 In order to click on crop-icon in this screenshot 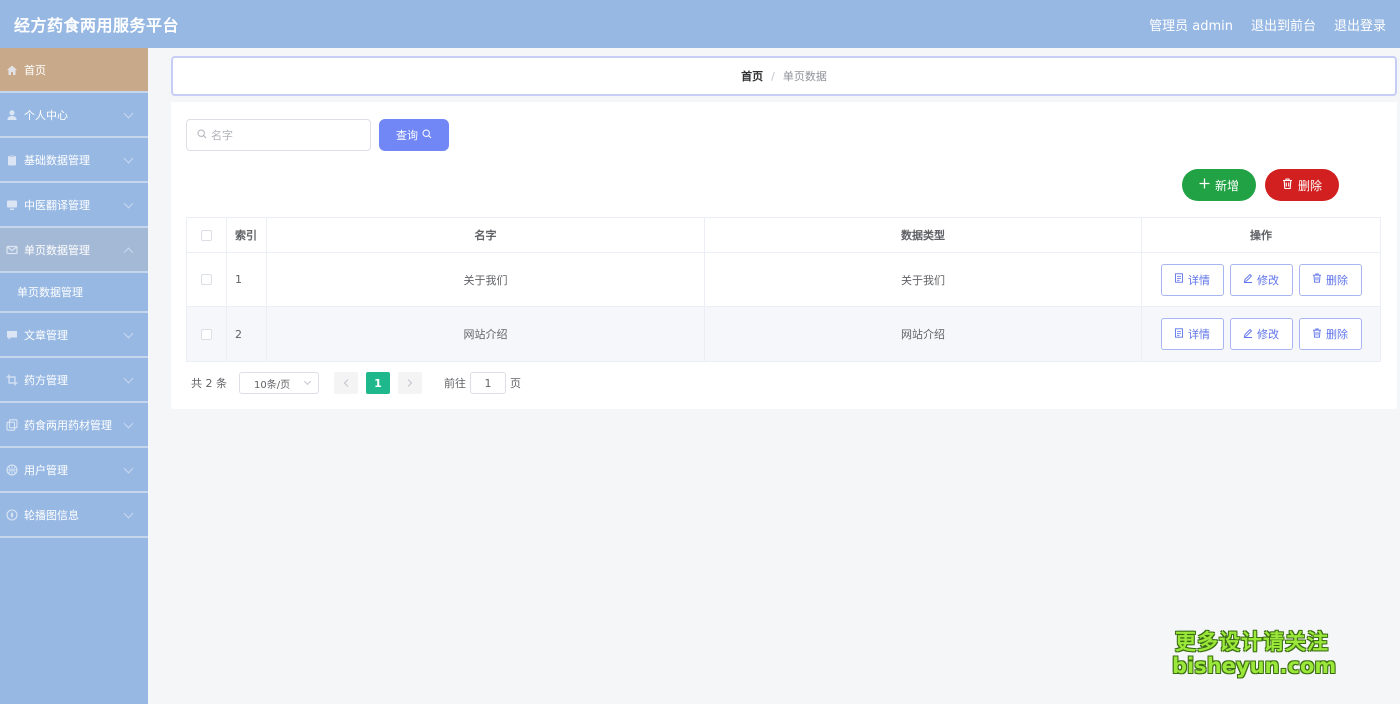, I will do `click(12, 380)`.